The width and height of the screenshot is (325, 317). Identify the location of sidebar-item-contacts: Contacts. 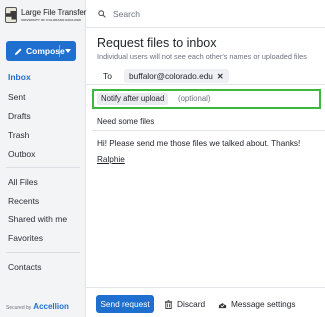
(43, 267).